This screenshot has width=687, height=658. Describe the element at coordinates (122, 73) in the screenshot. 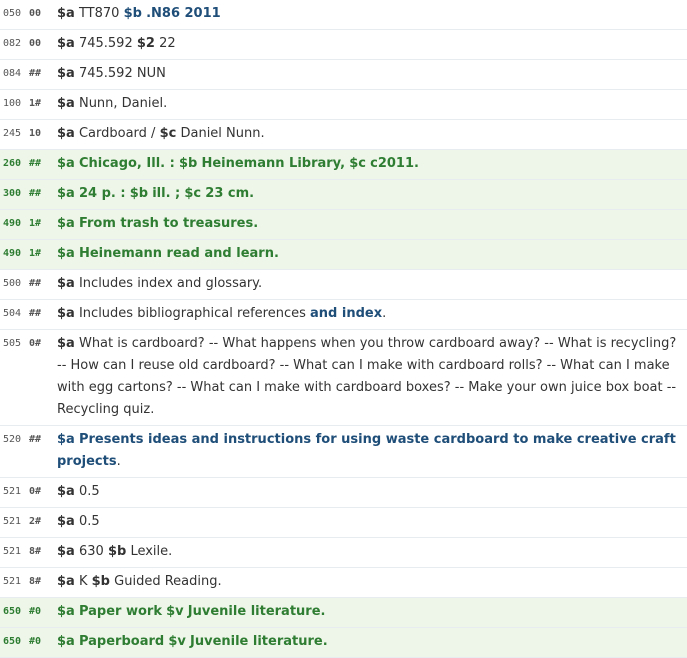

I see `subfield-value: 745.592 NUN` at that location.